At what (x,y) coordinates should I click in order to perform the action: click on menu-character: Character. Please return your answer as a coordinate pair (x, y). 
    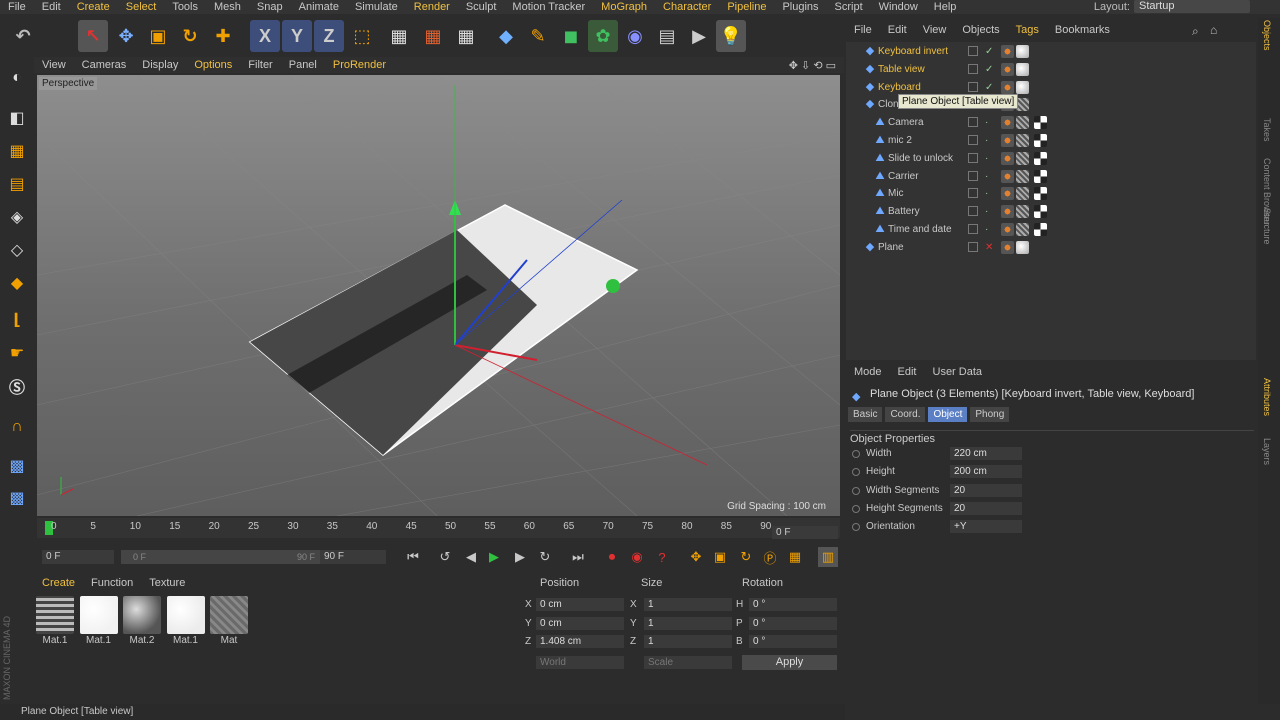
    Looking at the image, I should click on (687, 7).